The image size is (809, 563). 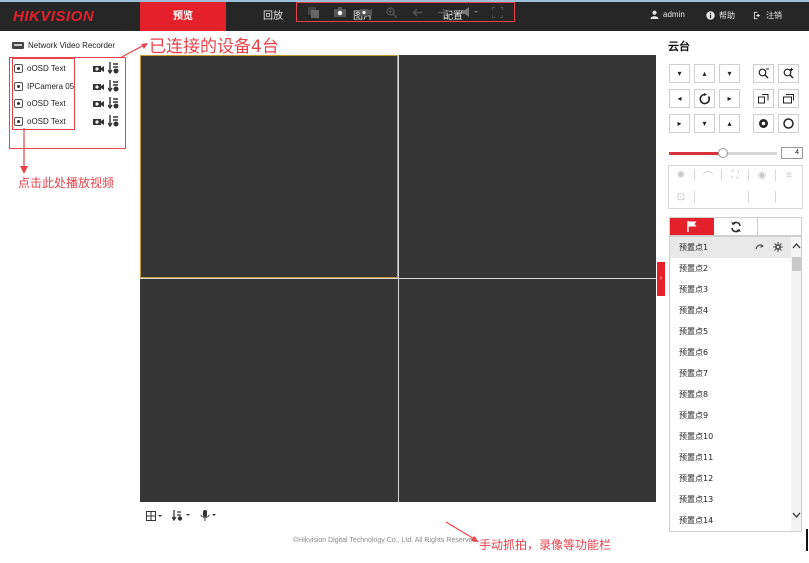 What do you see at coordinates (681, 197) in the screenshot?
I see `manual-track-icon: ⊡` at bounding box center [681, 197].